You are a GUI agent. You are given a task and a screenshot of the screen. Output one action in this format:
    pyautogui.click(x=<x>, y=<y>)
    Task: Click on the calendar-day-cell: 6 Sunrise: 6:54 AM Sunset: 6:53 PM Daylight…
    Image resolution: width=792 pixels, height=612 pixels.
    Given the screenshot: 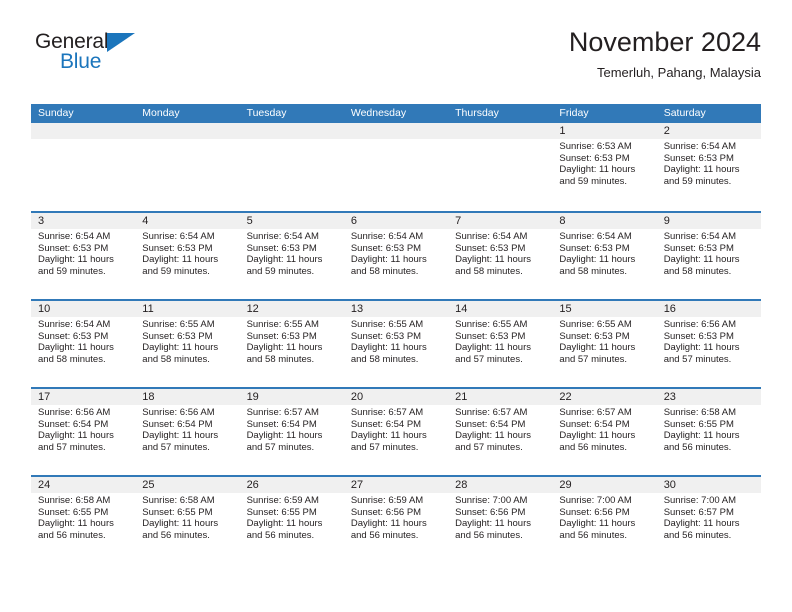 What is the action you would take?
    pyautogui.click(x=396, y=256)
    